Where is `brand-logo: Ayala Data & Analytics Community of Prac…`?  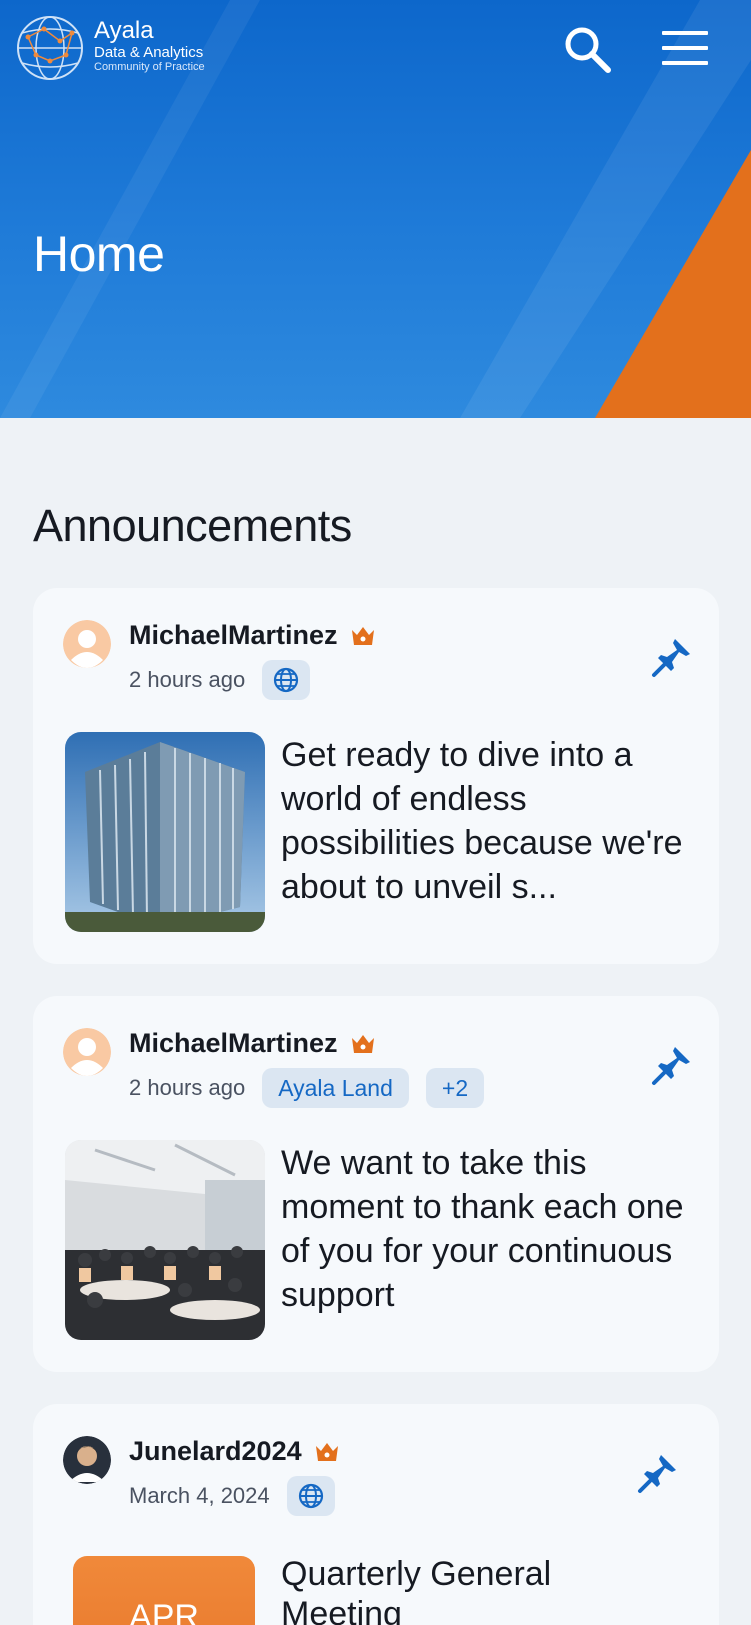
brand-logo: Ayala Data & Analytics Community of Prac… is located at coordinates (110, 48).